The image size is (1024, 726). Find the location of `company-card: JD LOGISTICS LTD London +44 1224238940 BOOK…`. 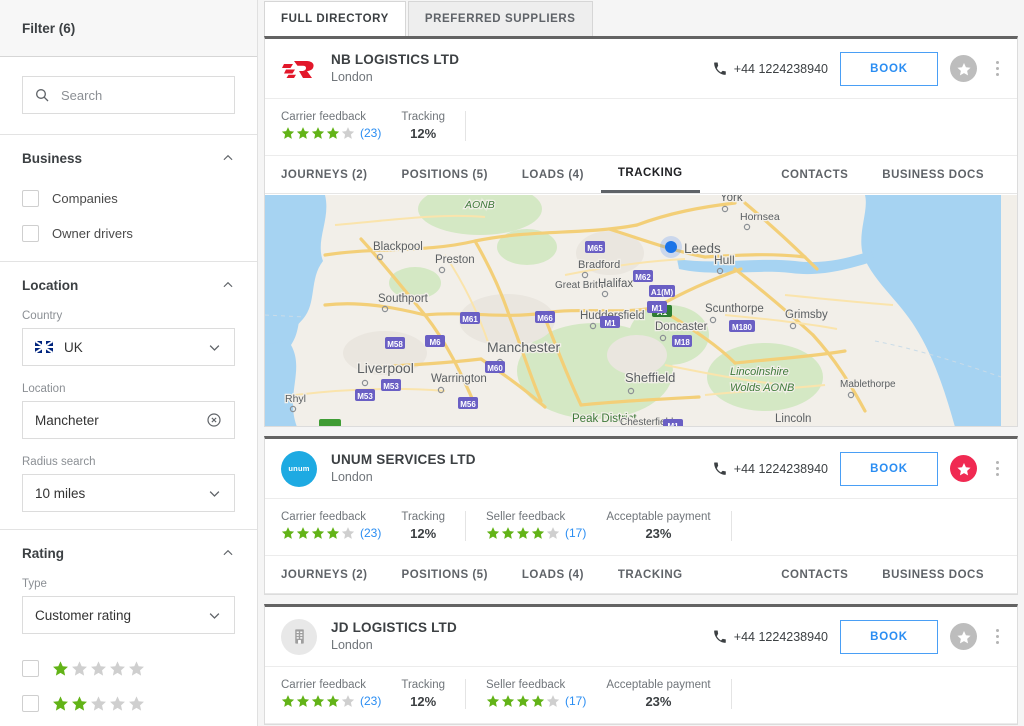

company-card: JD LOGISTICS LTD London +44 1224238940 BOOK… is located at coordinates (641, 664).